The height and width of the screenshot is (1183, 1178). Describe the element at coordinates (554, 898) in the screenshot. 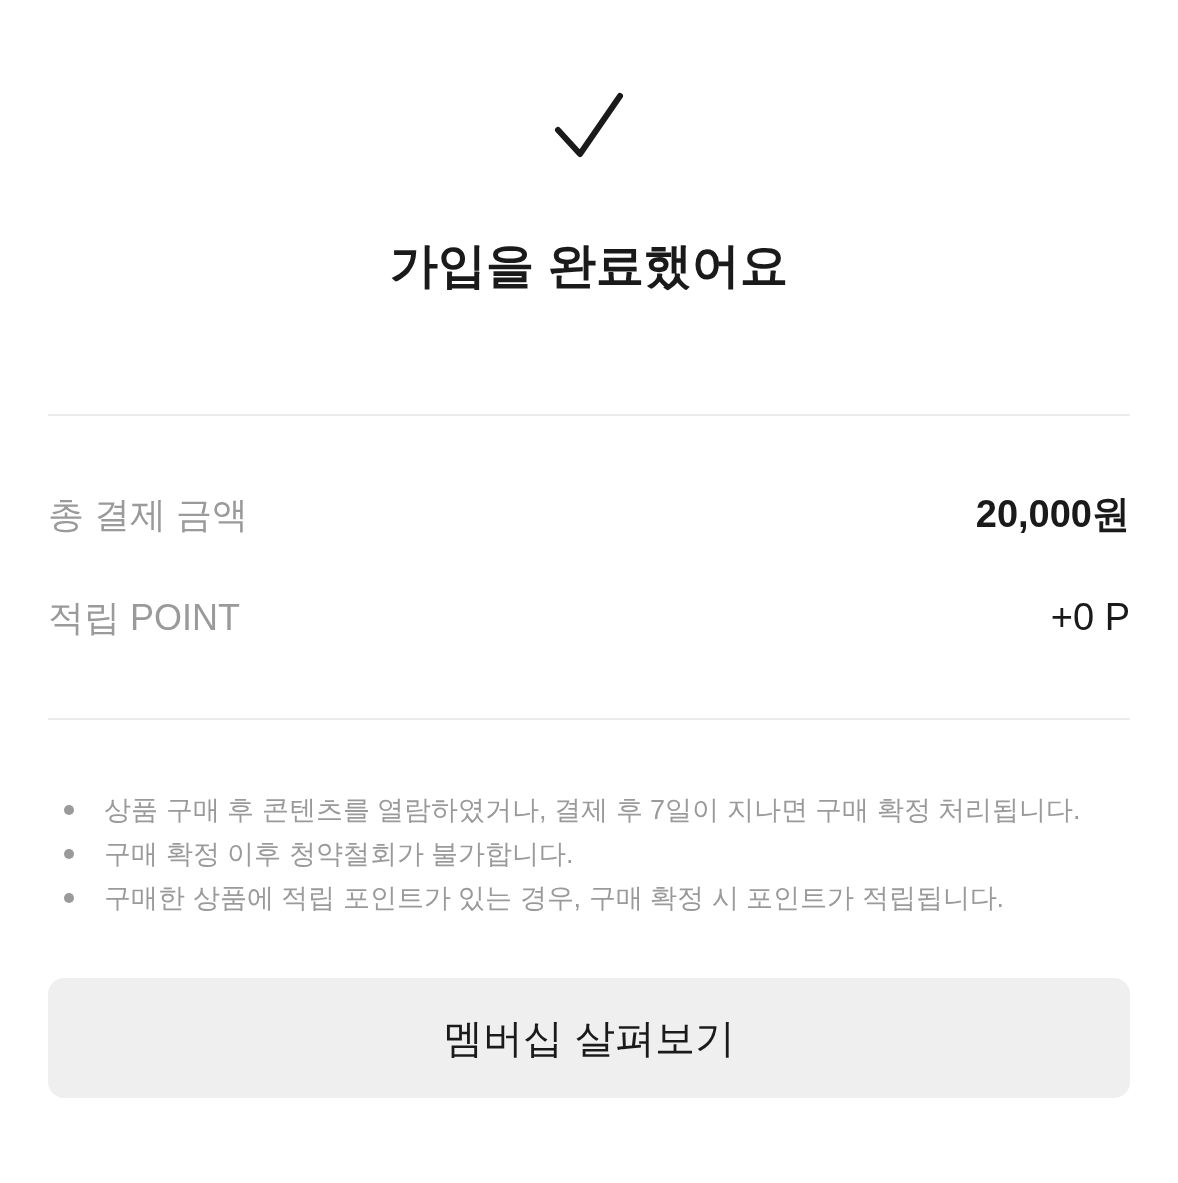

I see `notice-text: 구매한 상품에 적립 포인트가 있는 경우, 구매 확정 시 포인트가 적립됩니다.` at that location.